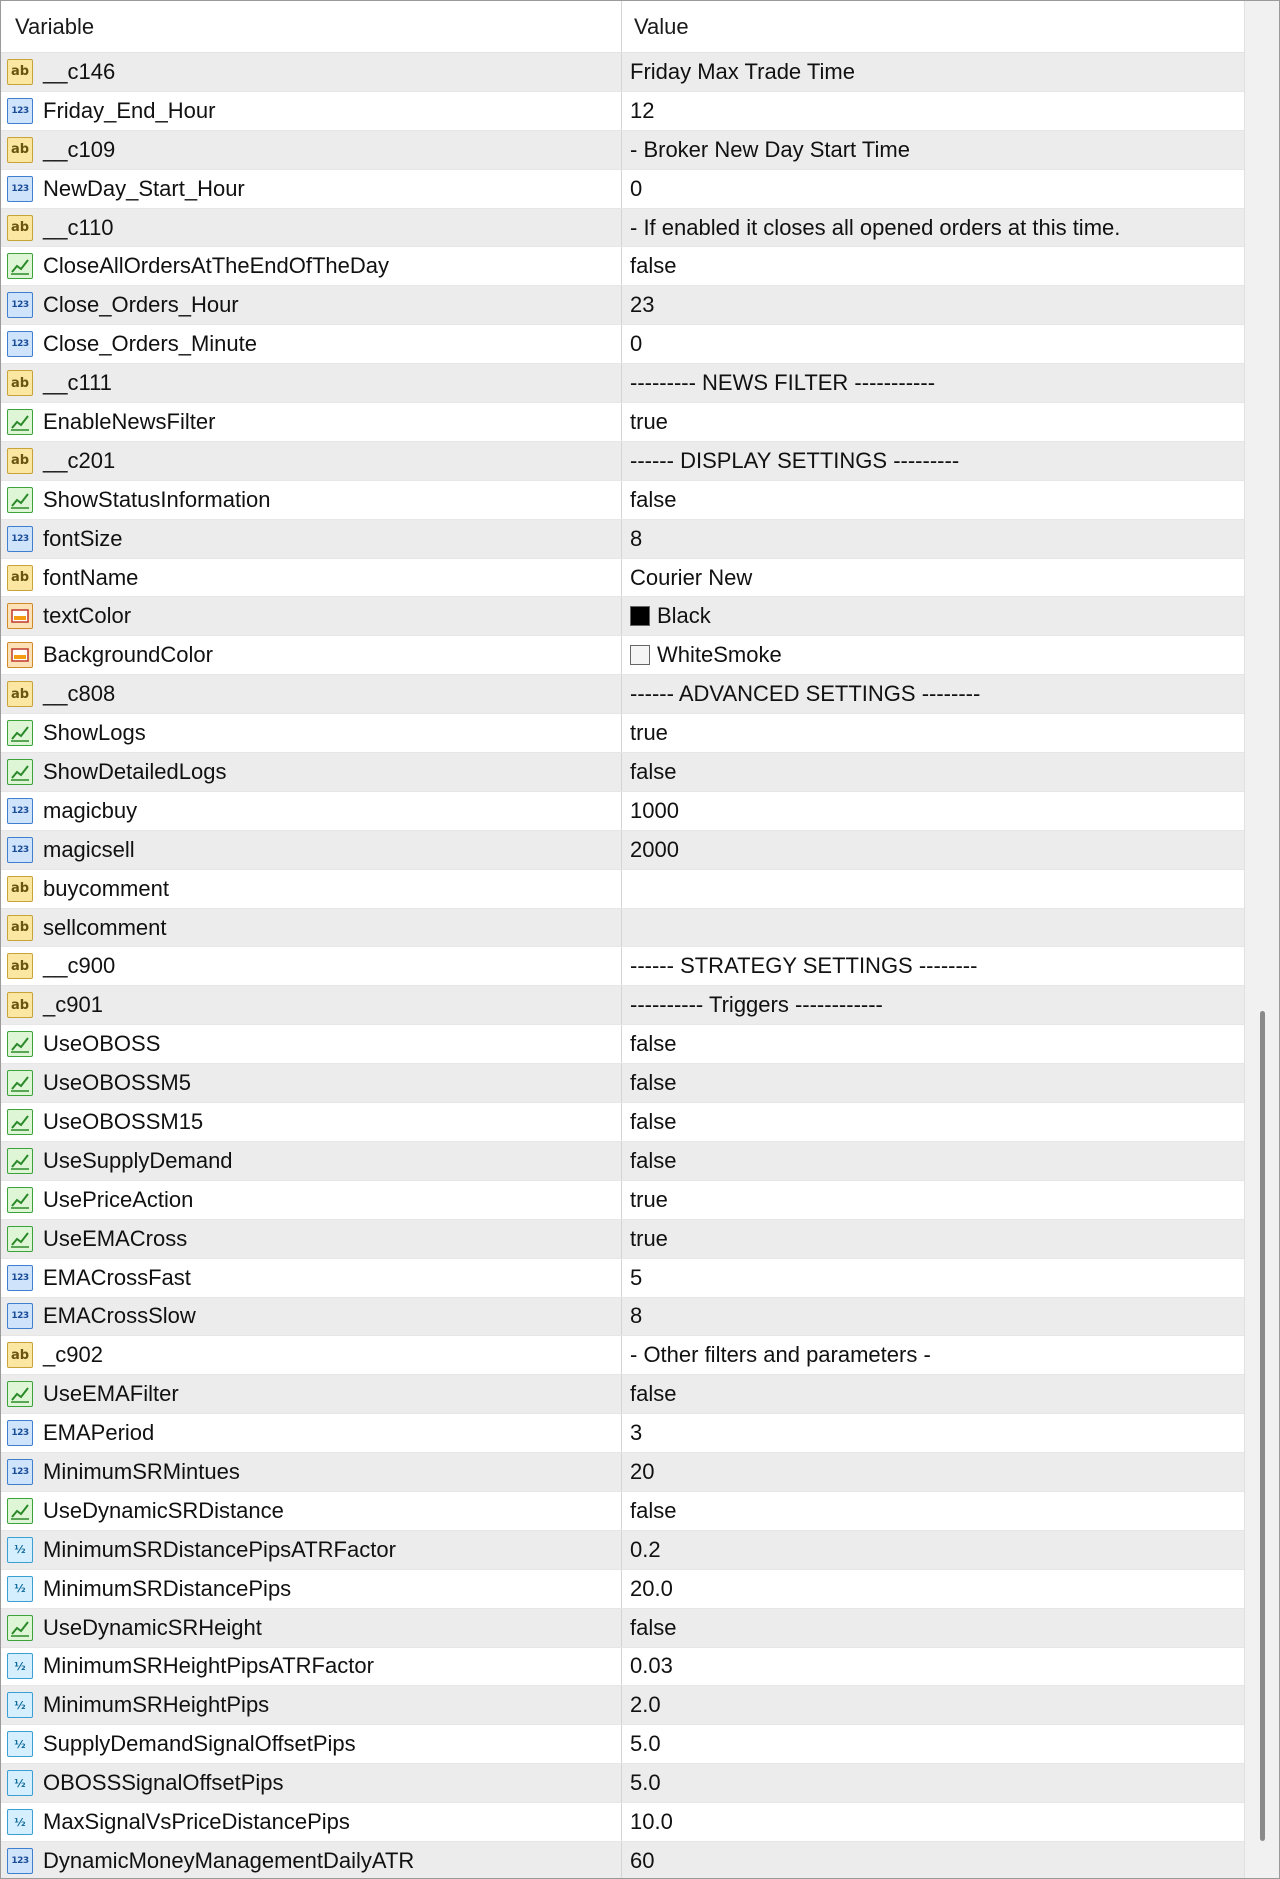  Describe the element at coordinates (311, 1666) in the screenshot. I see `variable-cell: ½ MinimumSRHeightPipsATRFactor` at that location.